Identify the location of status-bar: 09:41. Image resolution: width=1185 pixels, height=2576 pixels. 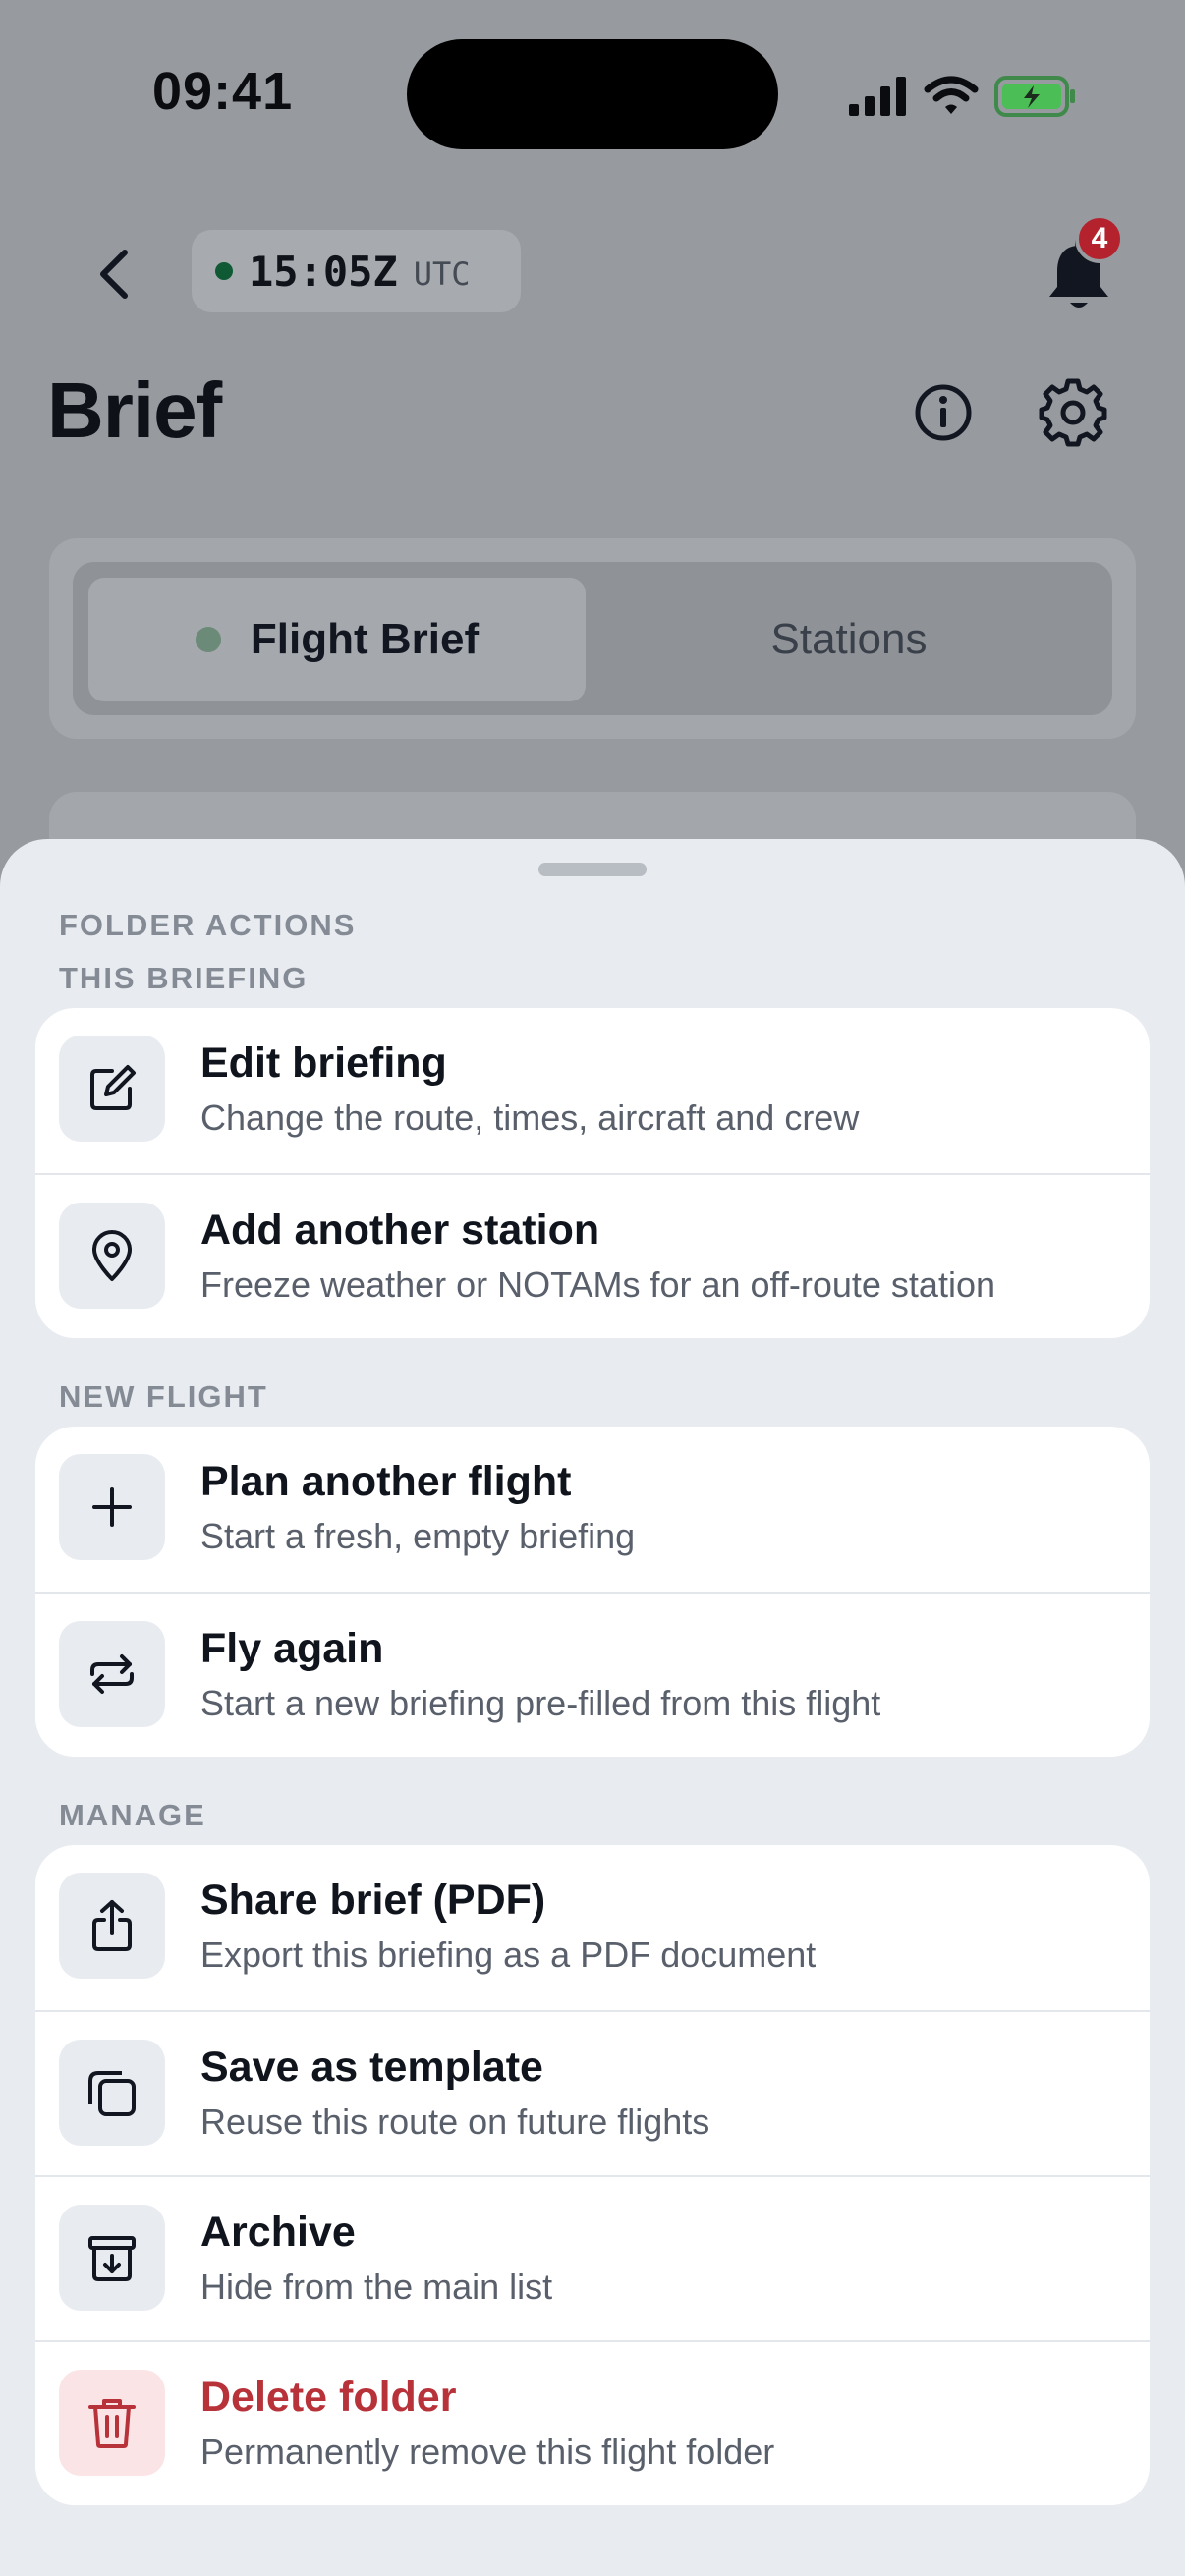
(592, 93).